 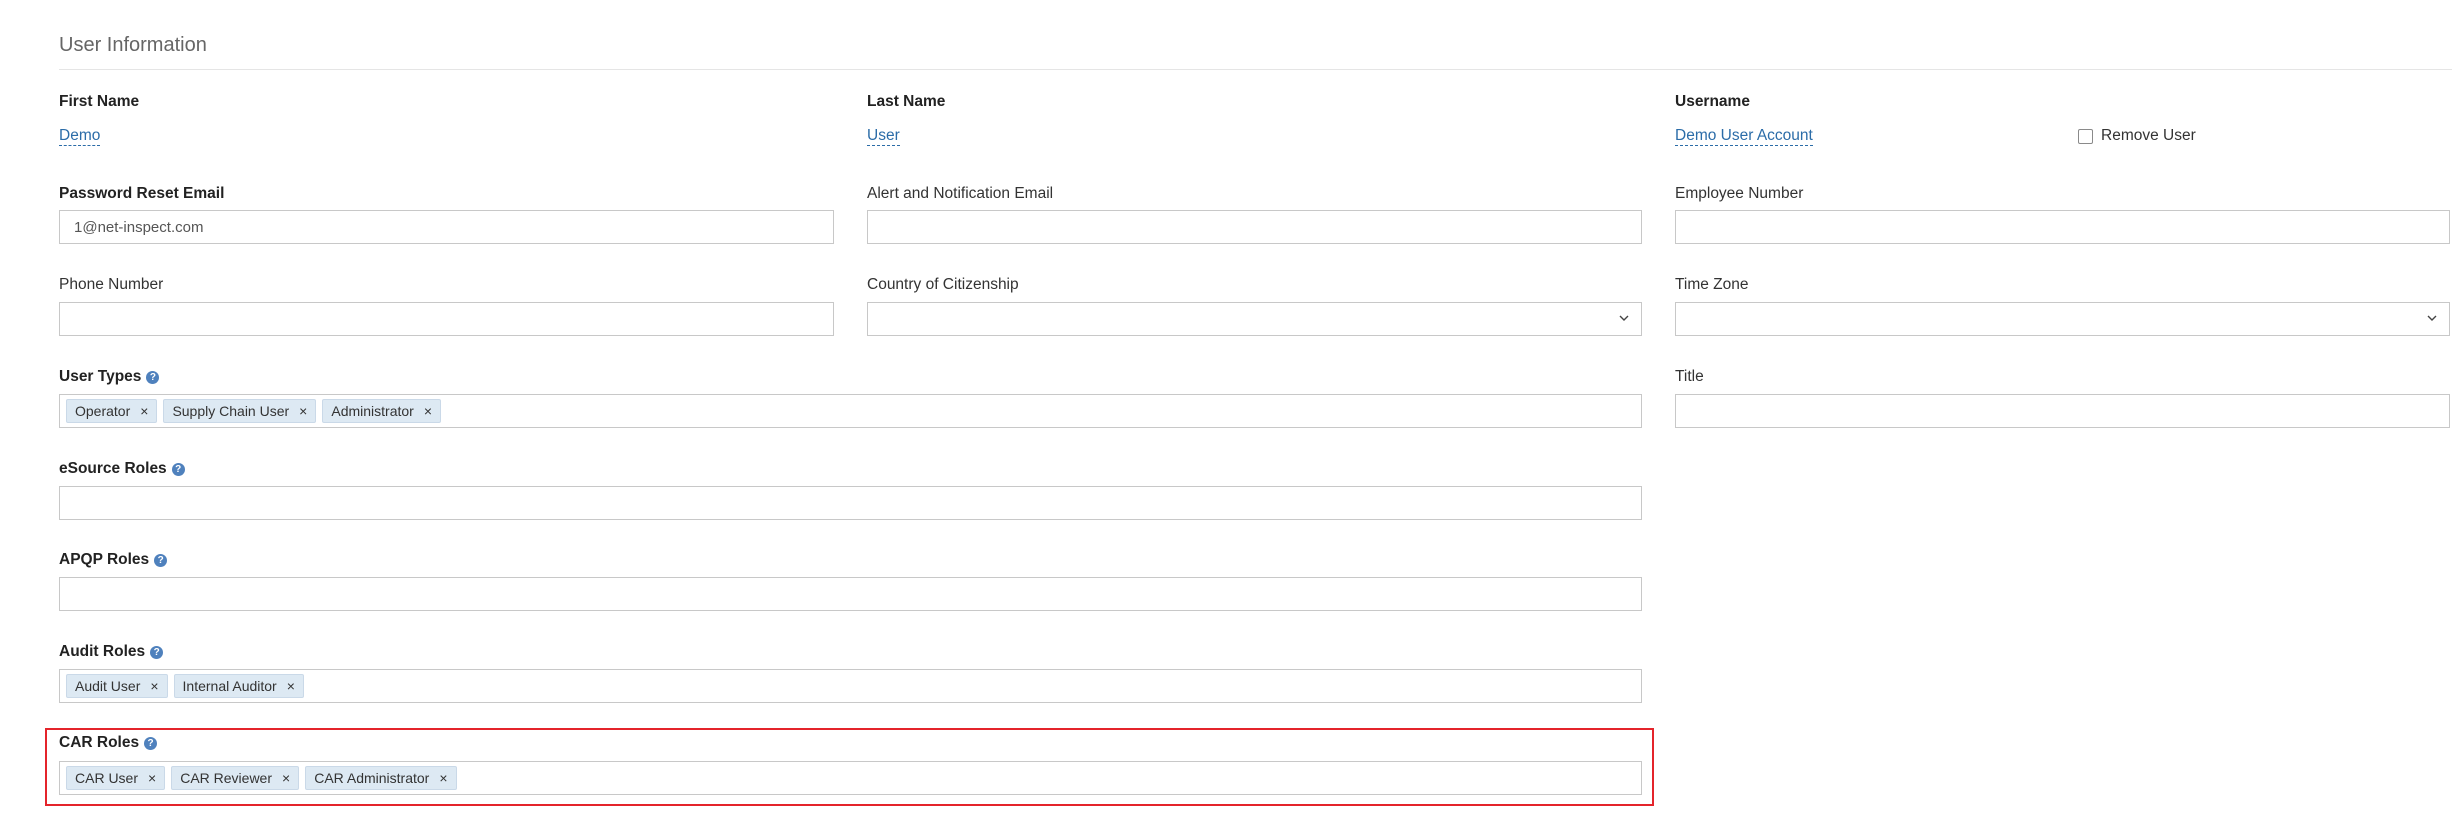 I want to click on first-name-label: First Name, so click(x=99, y=101).